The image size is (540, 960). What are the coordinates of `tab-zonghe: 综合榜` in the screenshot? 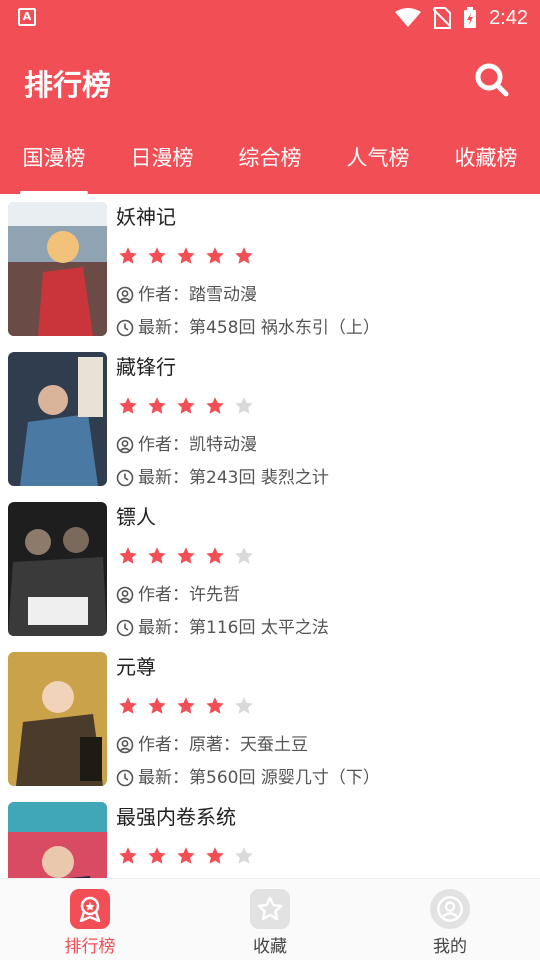 It's located at (270, 166).